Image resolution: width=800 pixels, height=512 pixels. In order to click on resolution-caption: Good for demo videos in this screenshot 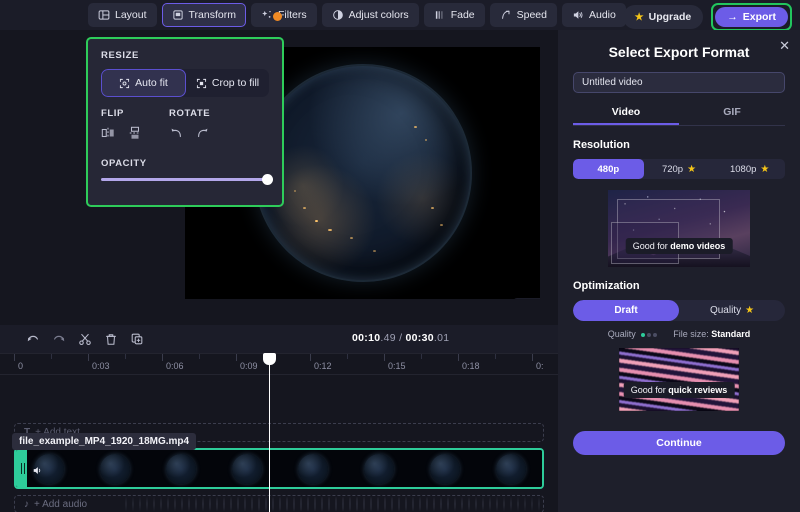, I will do `click(679, 246)`.